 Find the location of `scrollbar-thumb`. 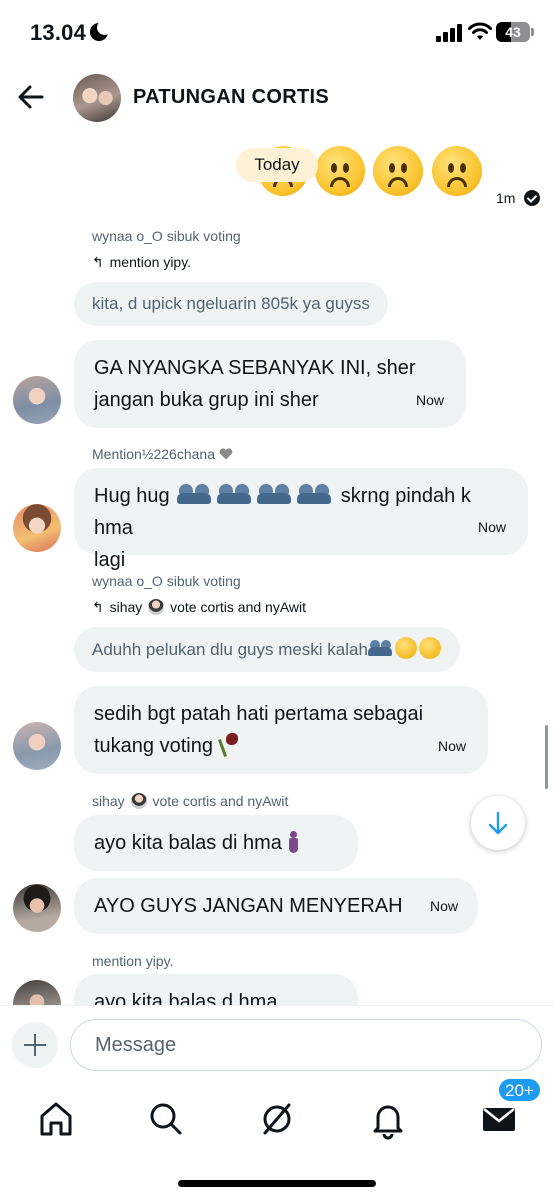

scrollbar-thumb is located at coordinates (546, 757).